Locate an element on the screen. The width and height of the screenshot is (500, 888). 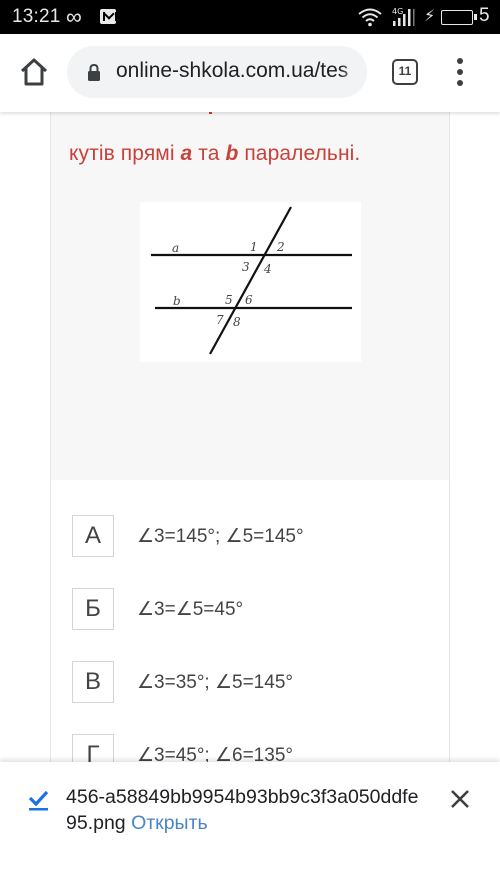
status-time: 13:21 is located at coordinates (36, 16).